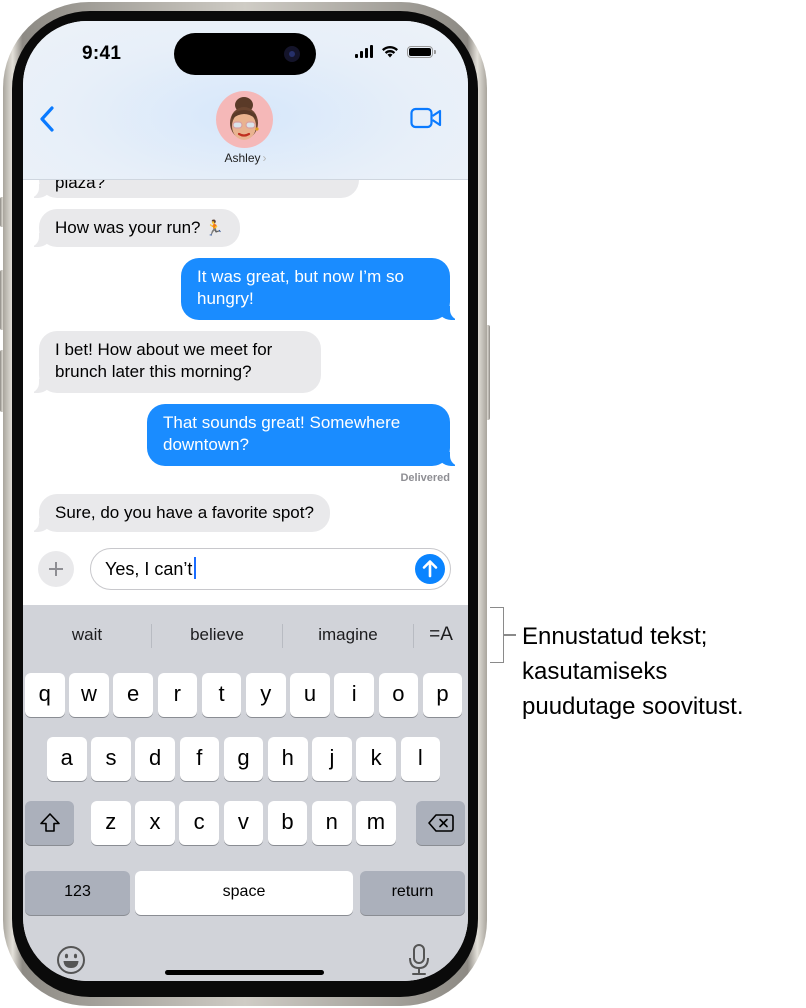 Image resolution: width=806 pixels, height=1008 pixels. What do you see at coordinates (426, 118) in the screenshot?
I see `video-camera-icon` at bounding box center [426, 118].